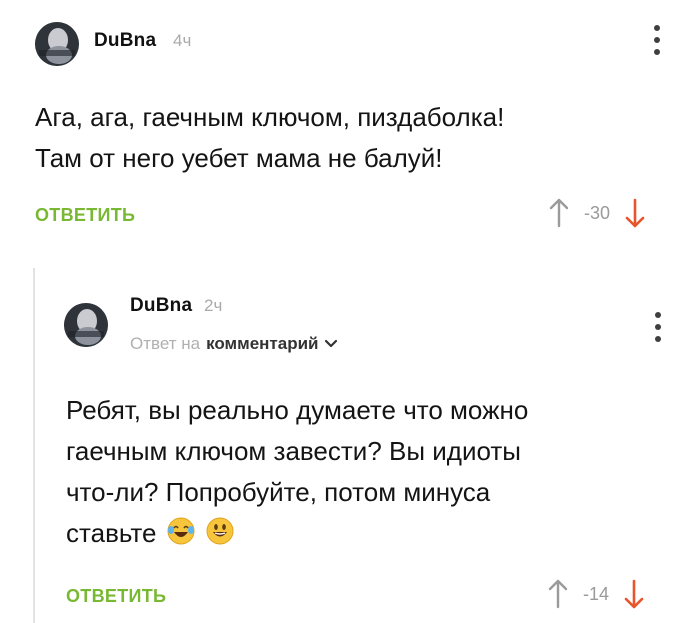  What do you see at coordinates (262, 343) in the screenshot?
I see `reply-to-target: комментарий` at bounding box center [262, 343].